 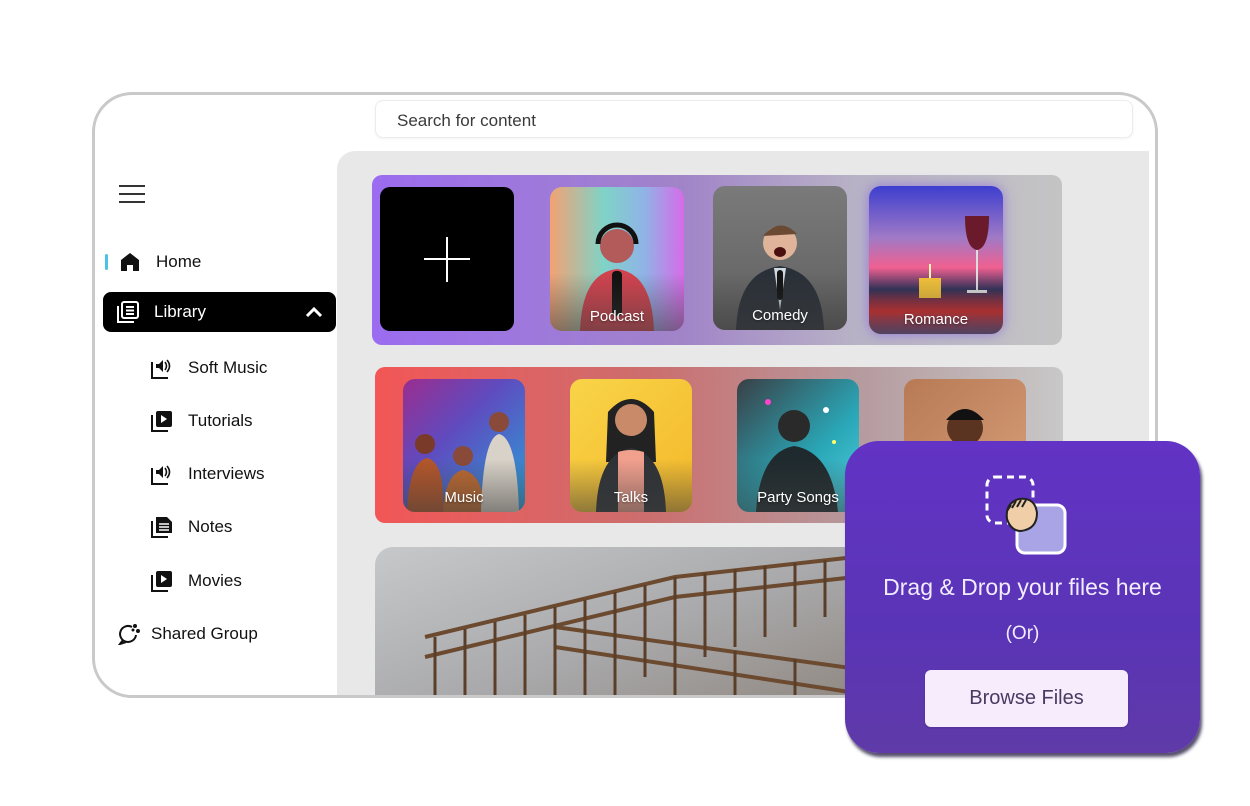 I want to click on drop-zone-title: Drag & Drop your files here, so click(x=1022, y=587).